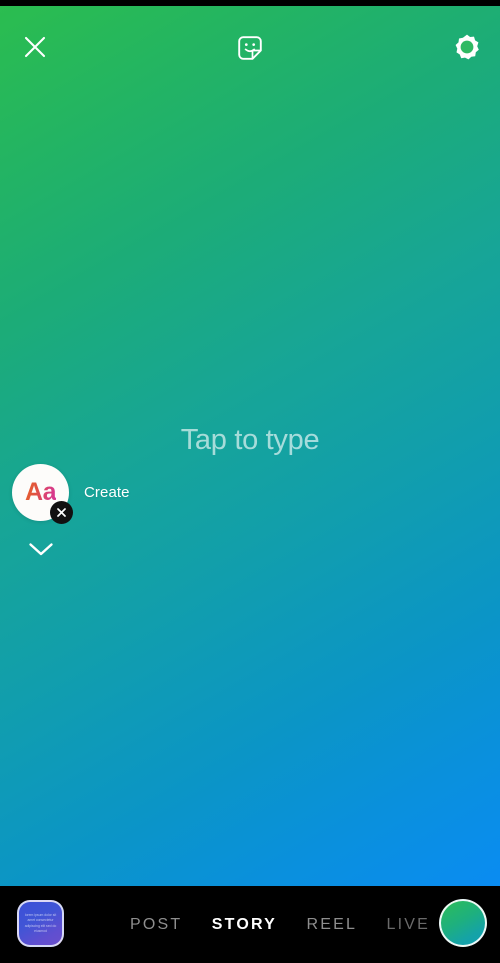 Image resolution: width=500 pixels, height=963 pixels. I want to click on sticker-button, so click(250, 48).